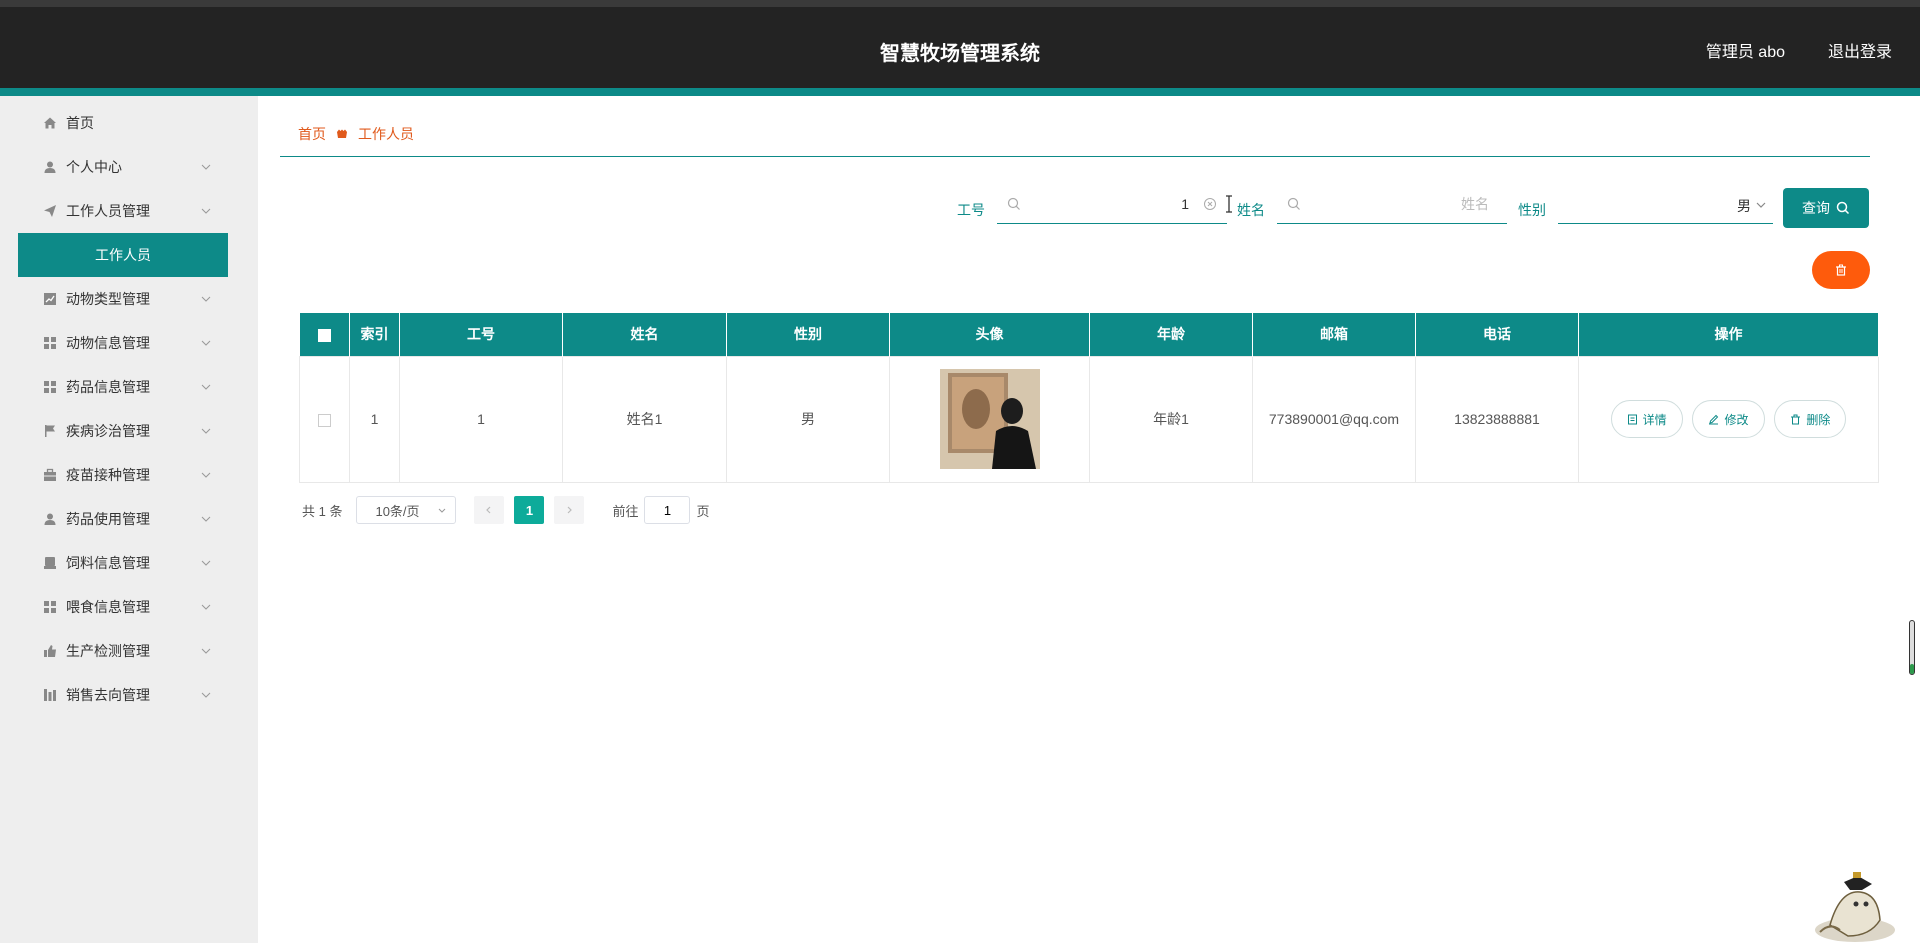  What do you see at coordinates (123, 255) in the screenshot?
I see `sidebar-subitem-staff: 工作人员` at bounding box center [123, 255].